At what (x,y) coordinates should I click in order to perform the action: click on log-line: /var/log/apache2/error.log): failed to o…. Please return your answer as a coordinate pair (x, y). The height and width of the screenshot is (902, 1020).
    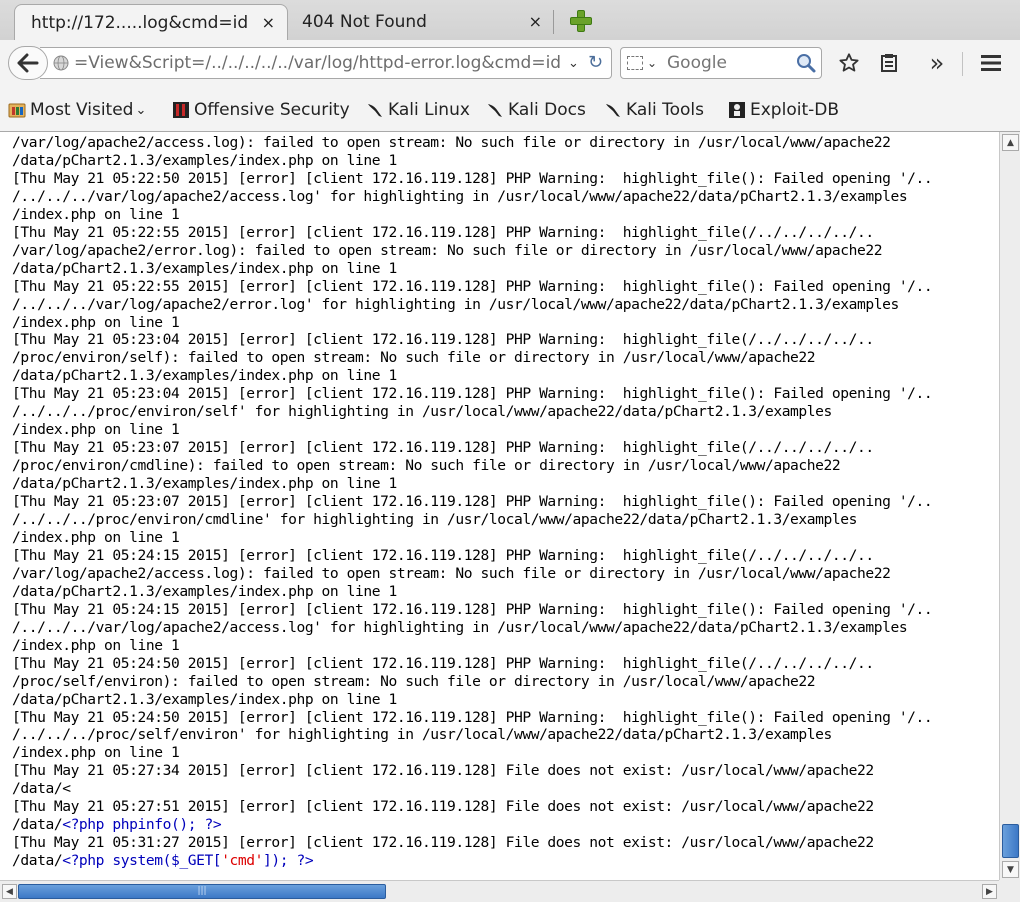
    Looking at the image, I should click on (447, 250).